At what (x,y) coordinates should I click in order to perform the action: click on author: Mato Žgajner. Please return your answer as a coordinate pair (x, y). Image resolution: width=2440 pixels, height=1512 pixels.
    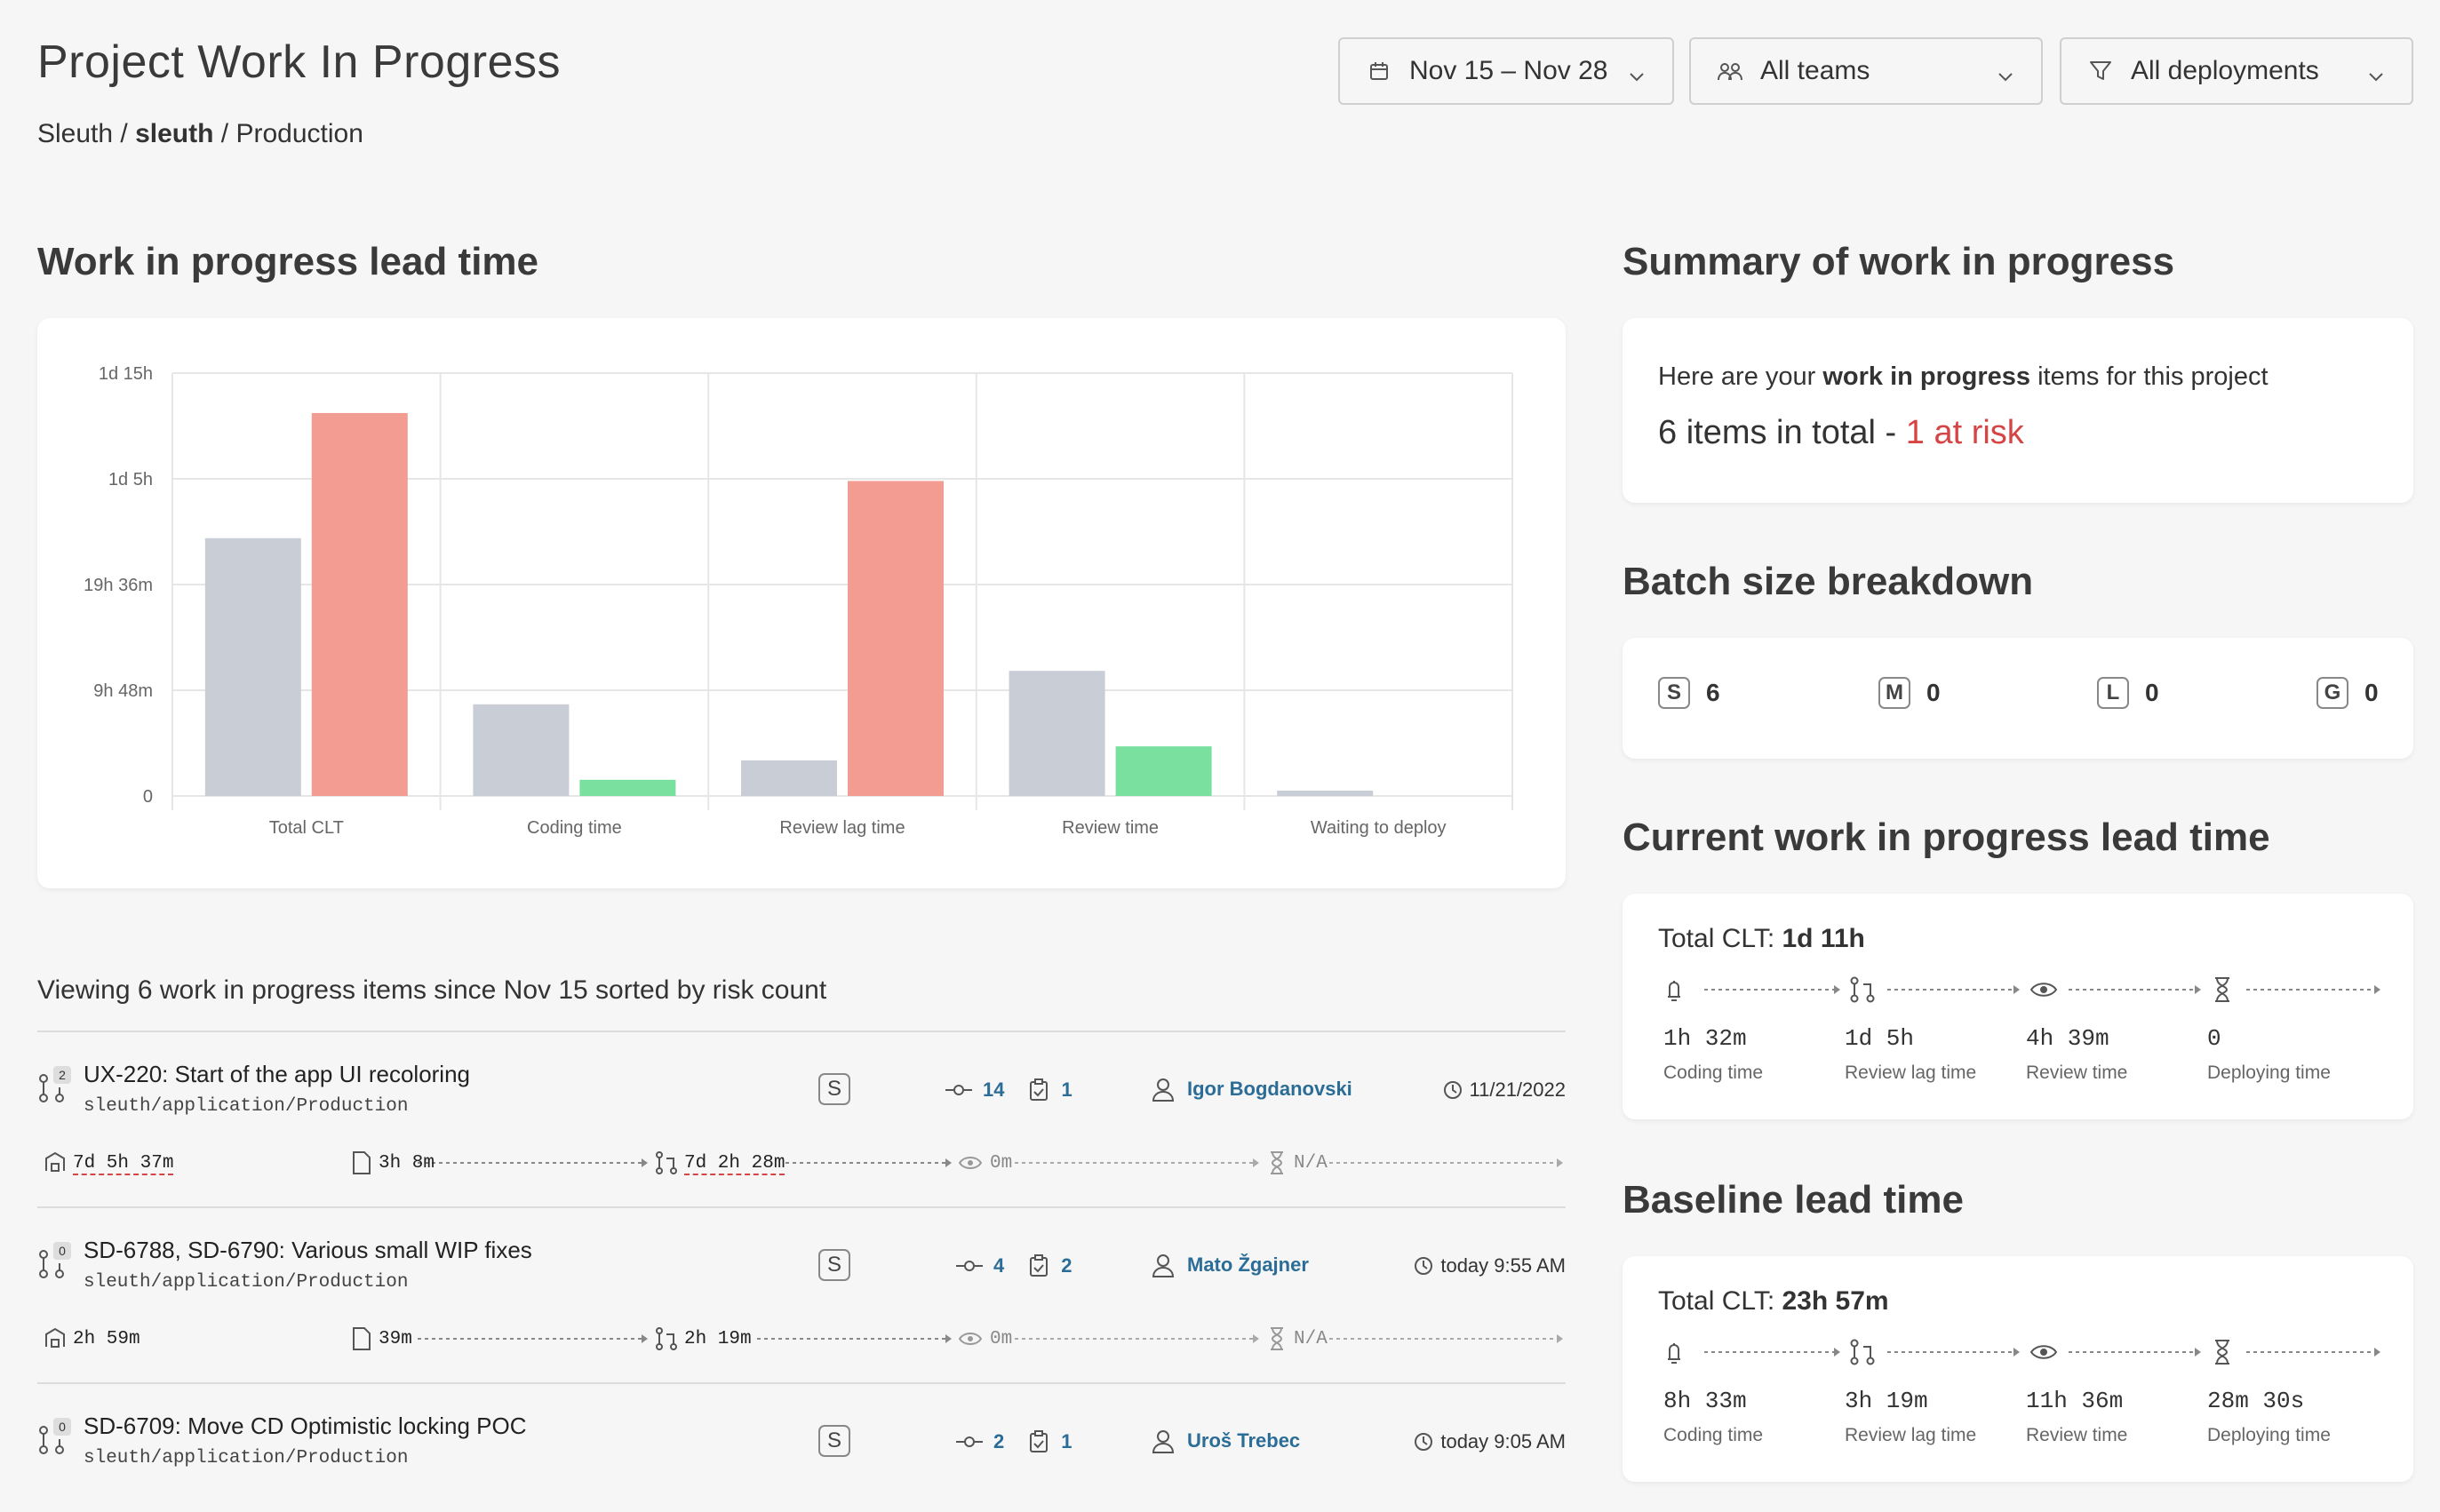
    Looking at the image, I should click on (1230, 1265).